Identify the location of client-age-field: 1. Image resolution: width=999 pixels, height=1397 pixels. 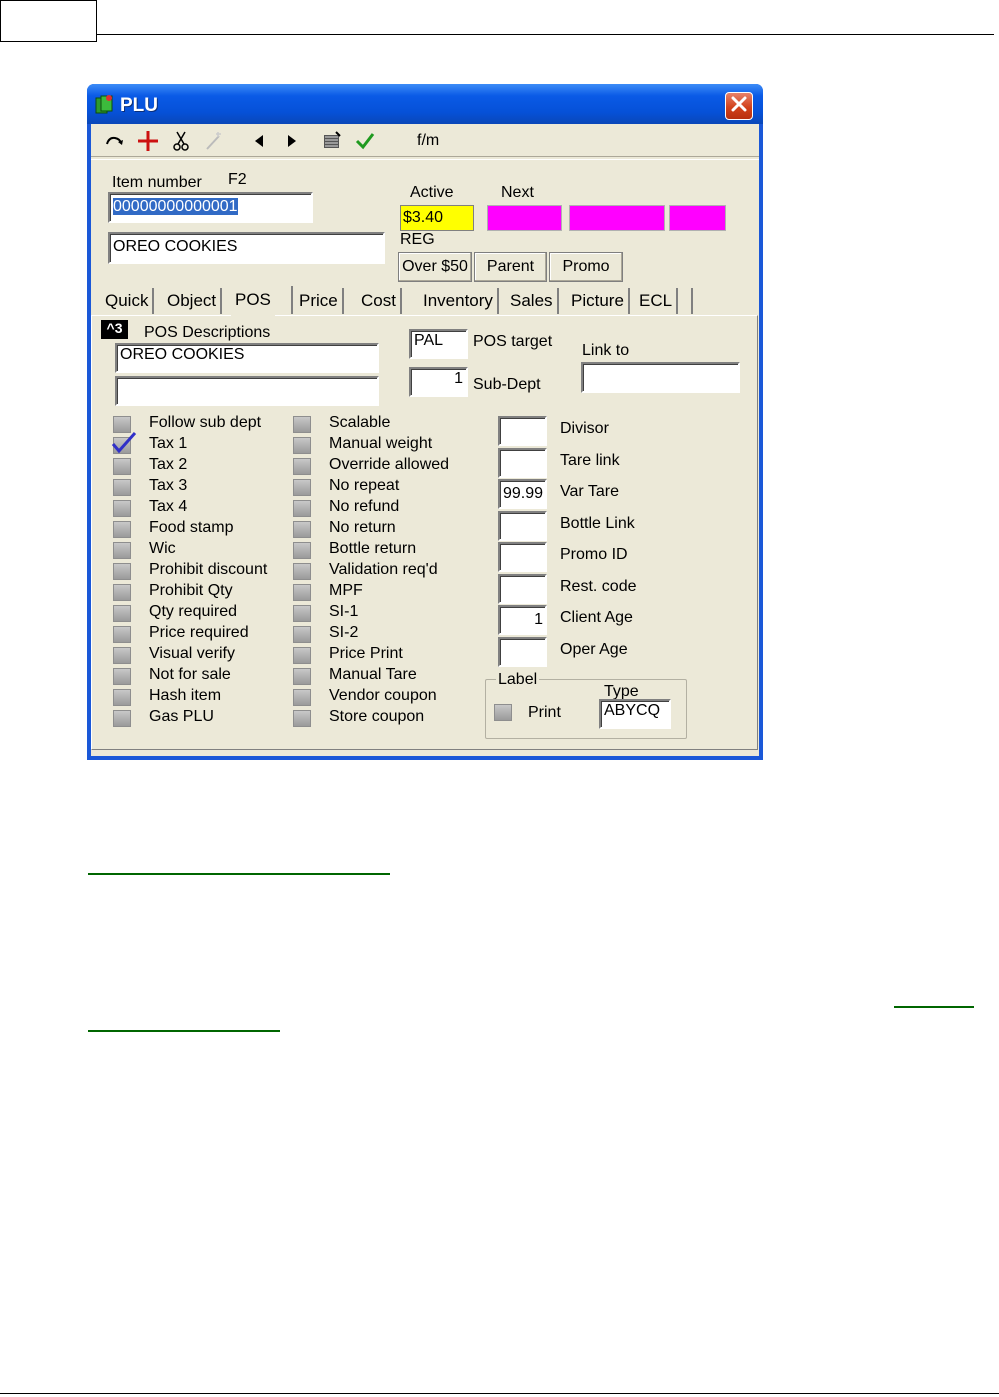
(522, 620).